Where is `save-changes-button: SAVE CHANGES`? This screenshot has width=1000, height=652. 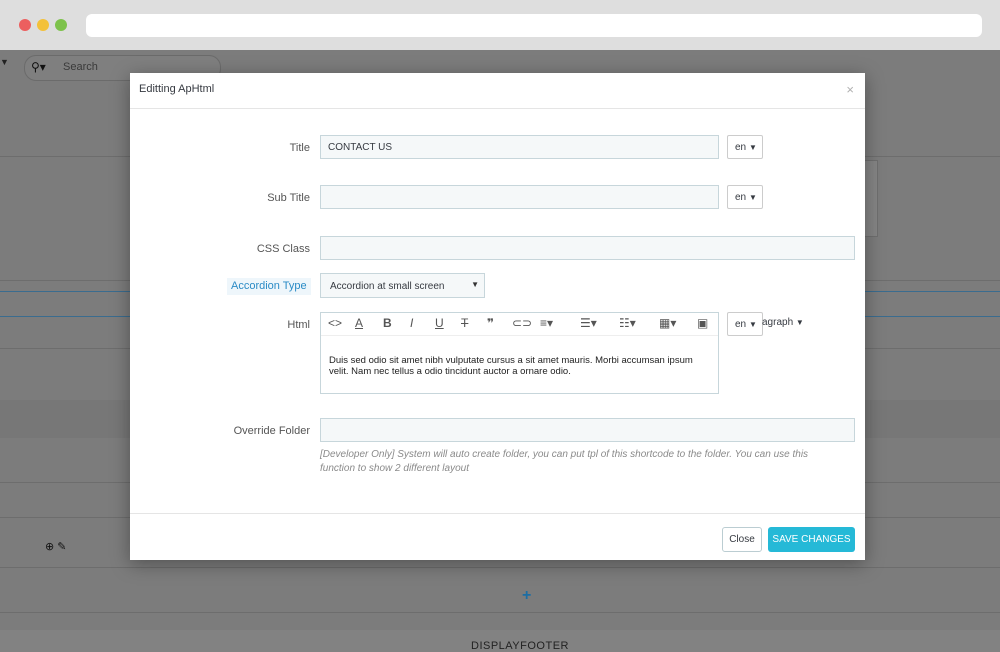 save-changes-button: SAVE CHANGES is located at coordinates (811, 539).